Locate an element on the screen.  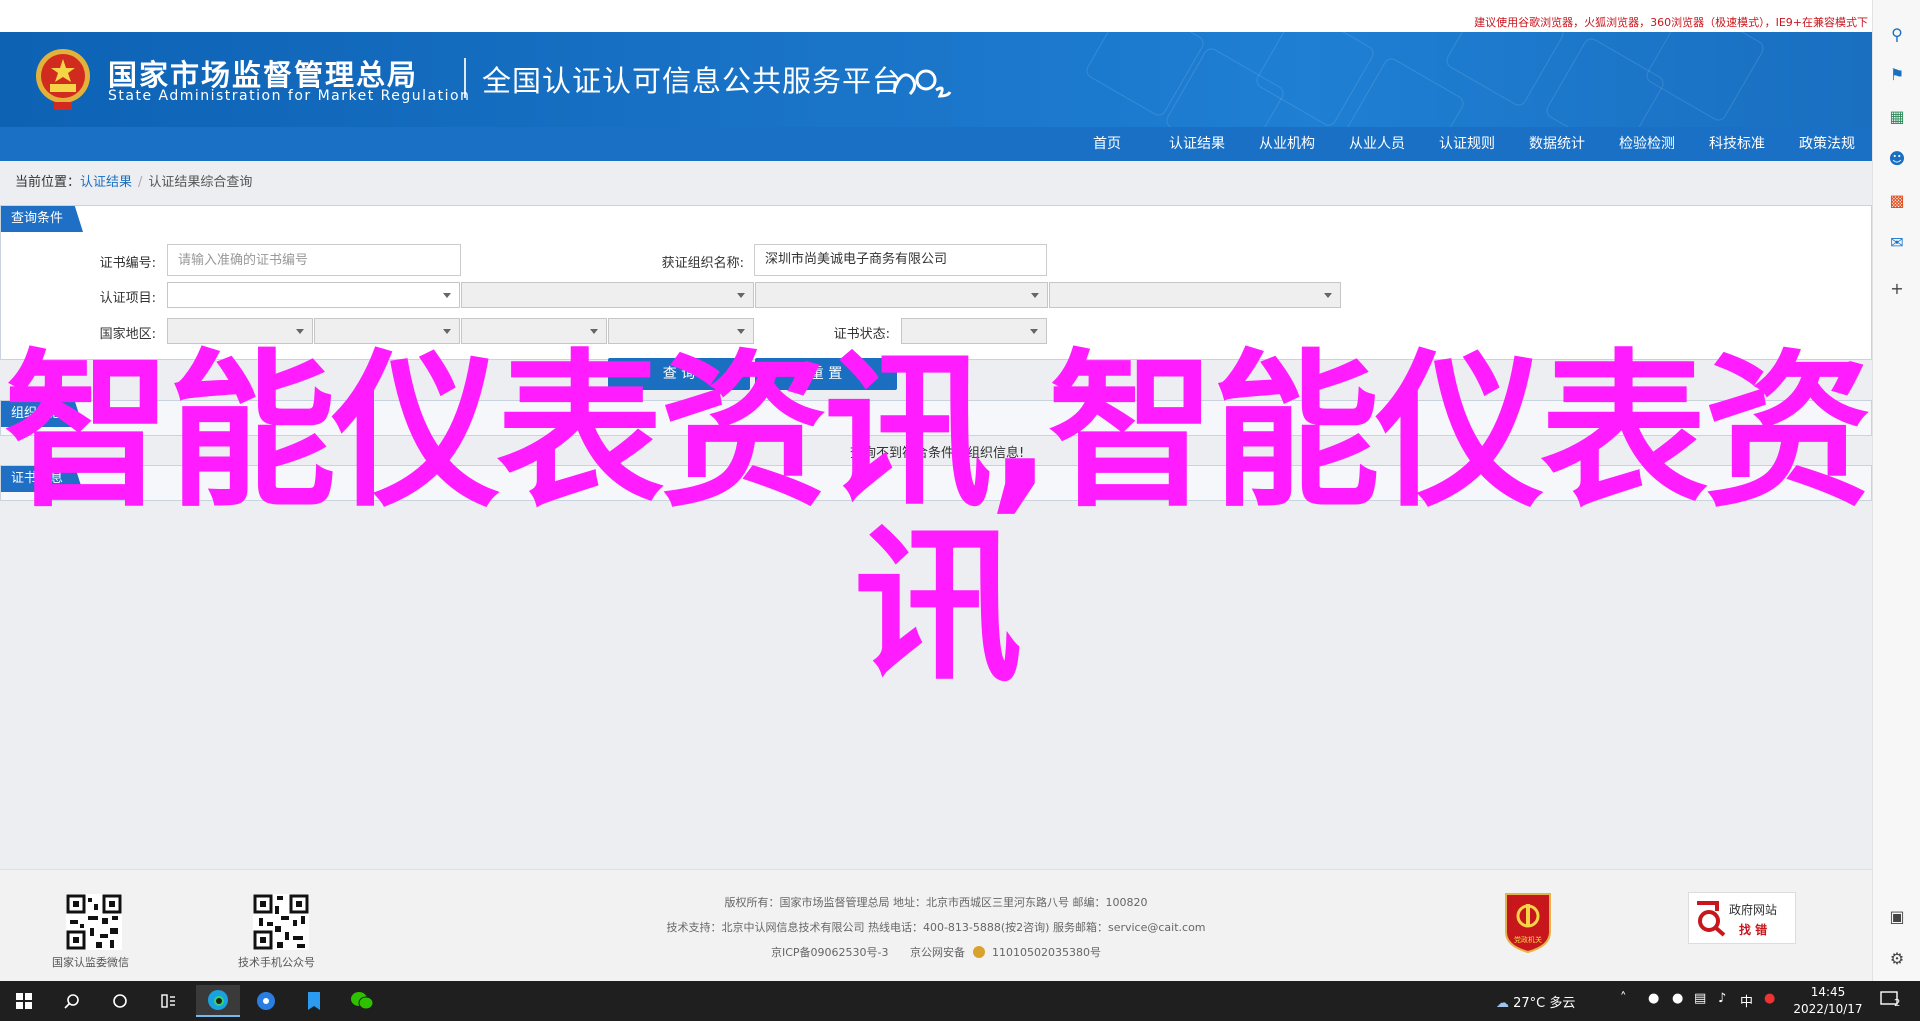
ime-indicator: 中 is located at coordinates (1746, 1000).